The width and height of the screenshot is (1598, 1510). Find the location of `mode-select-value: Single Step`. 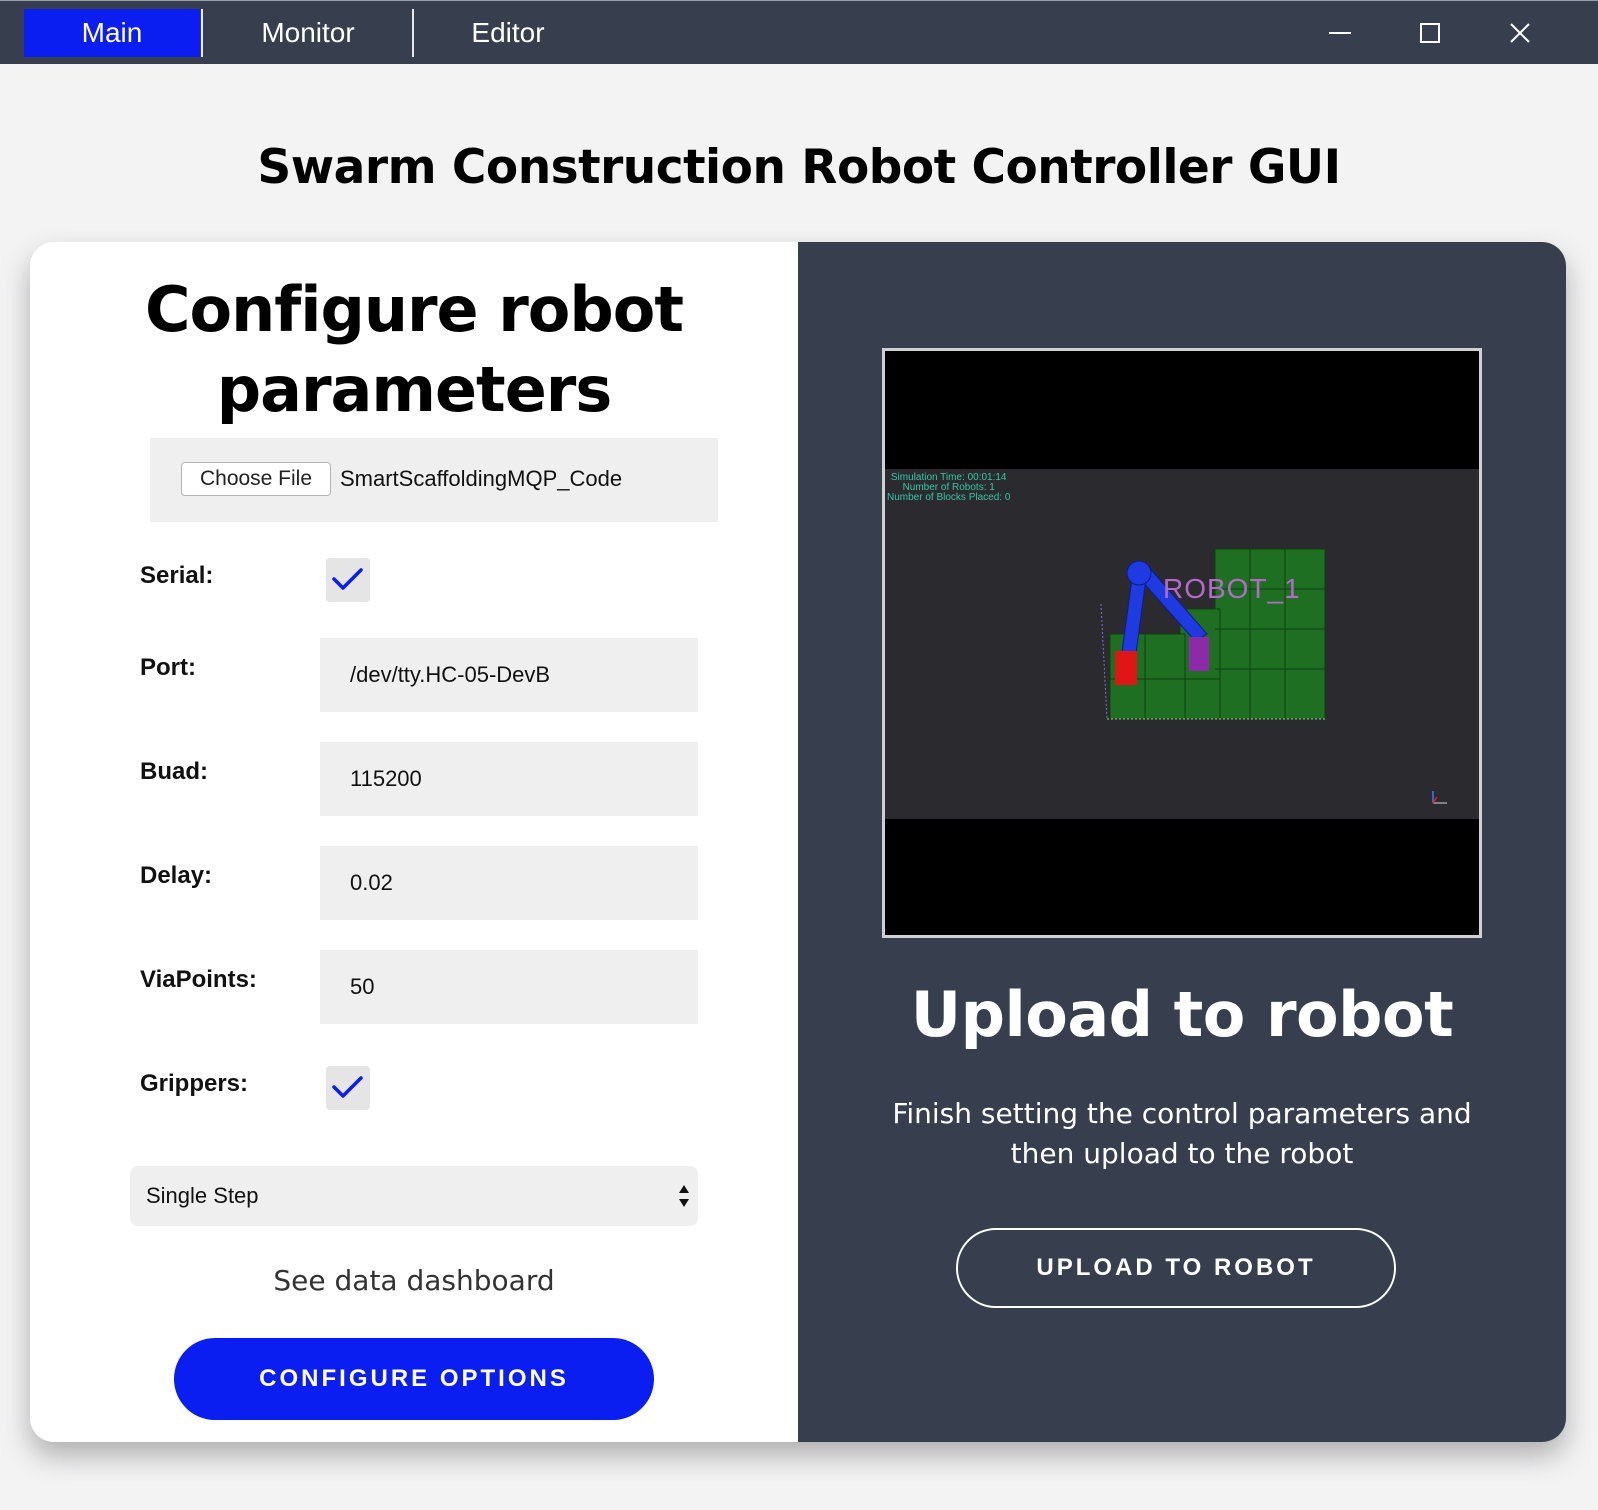

mode-select-value: Single Step is located at coordinates (202, 1195).